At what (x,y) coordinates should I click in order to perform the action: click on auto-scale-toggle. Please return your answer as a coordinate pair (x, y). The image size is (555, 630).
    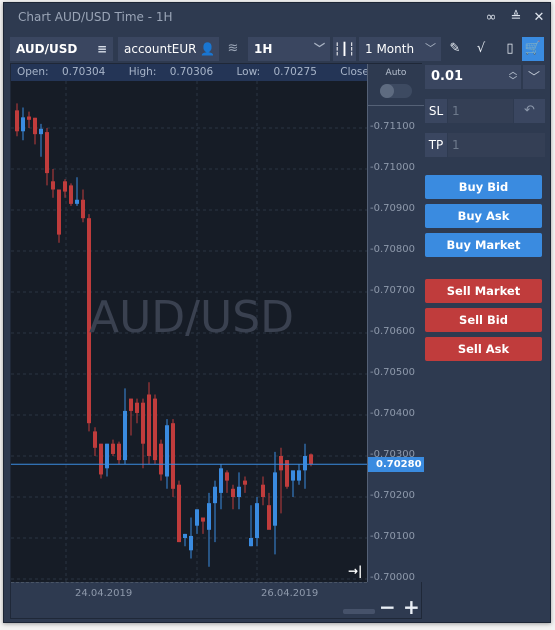
    Looking at the image, I should click on (396, 91).